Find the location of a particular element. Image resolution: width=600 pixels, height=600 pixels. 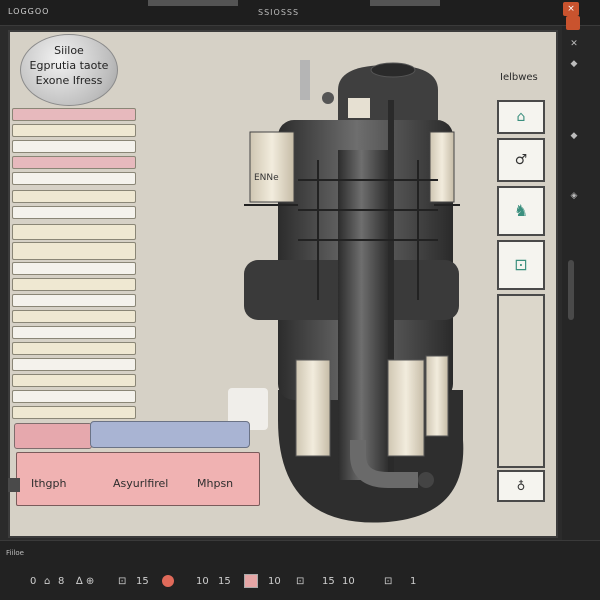

link-icon: ♂ is located at coordinates (521, 160).